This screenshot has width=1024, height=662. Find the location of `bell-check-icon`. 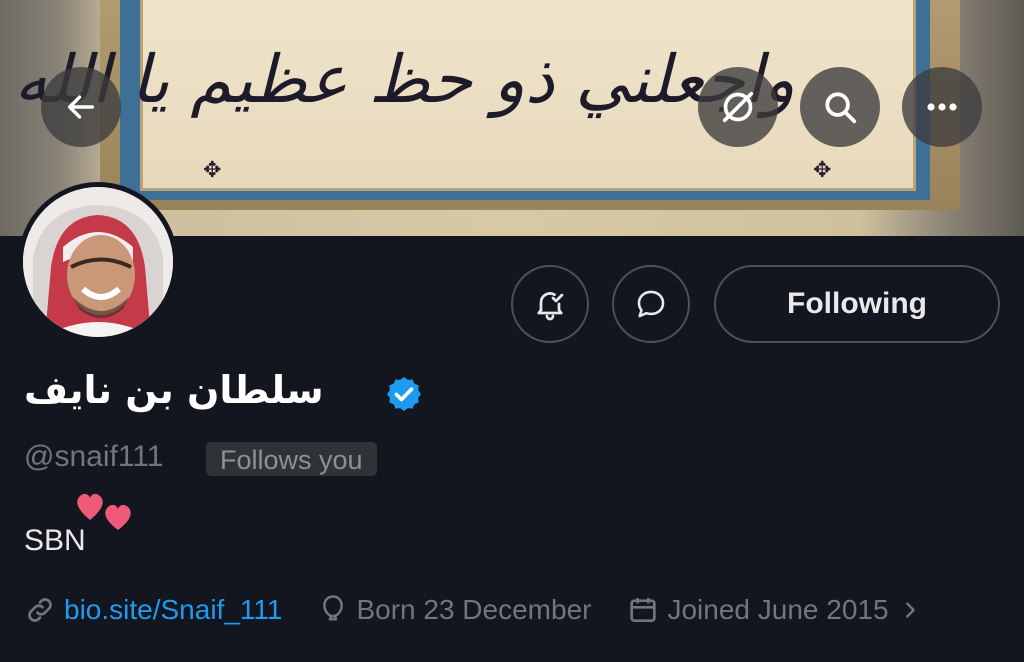

bell-check-icon is located at coordinates (550, 306).